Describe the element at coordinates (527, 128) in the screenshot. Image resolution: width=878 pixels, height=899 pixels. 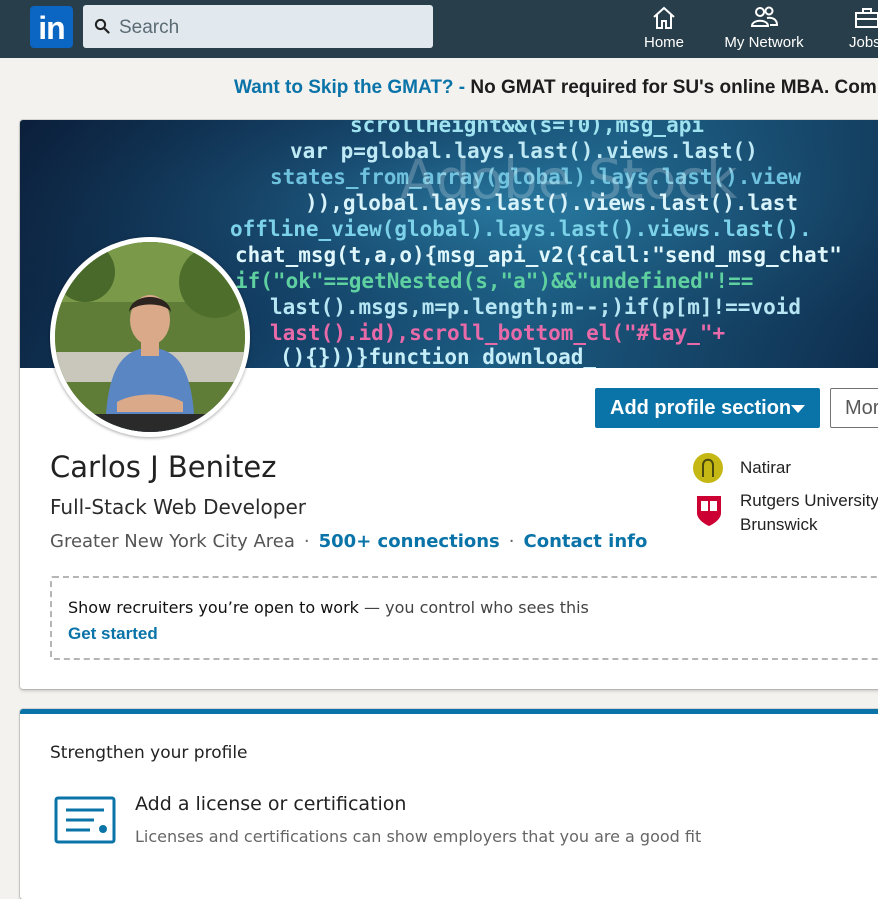
I see `banner-code-line: scrollHeight&&(s=!0),msg_api` at that location.